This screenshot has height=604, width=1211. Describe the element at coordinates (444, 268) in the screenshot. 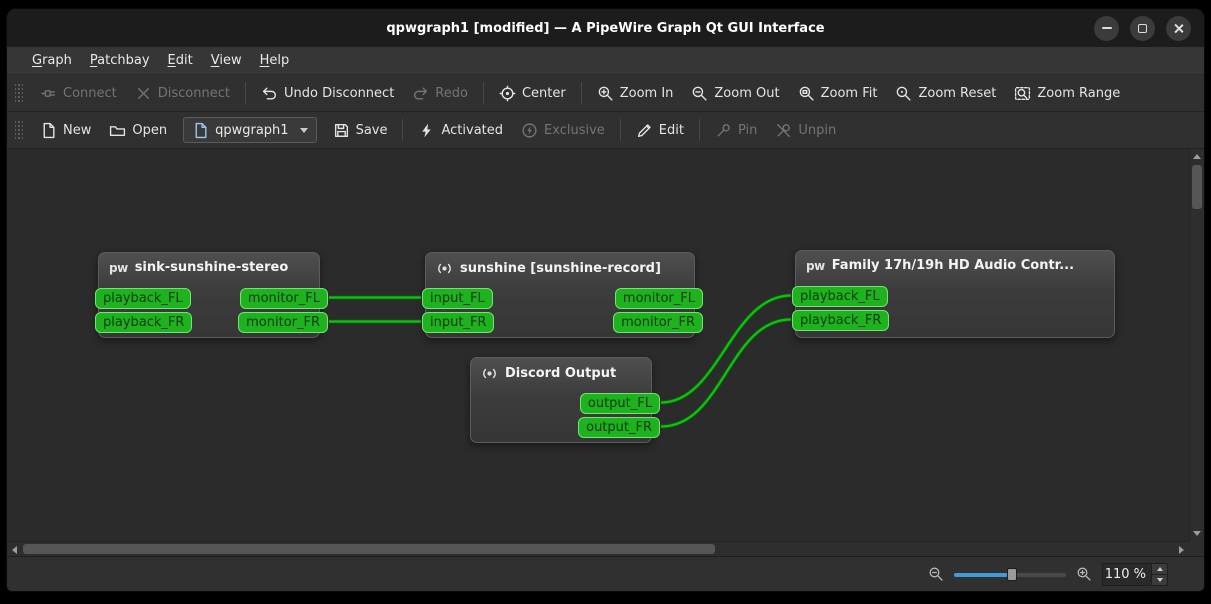

I see `record-icon` at that location.